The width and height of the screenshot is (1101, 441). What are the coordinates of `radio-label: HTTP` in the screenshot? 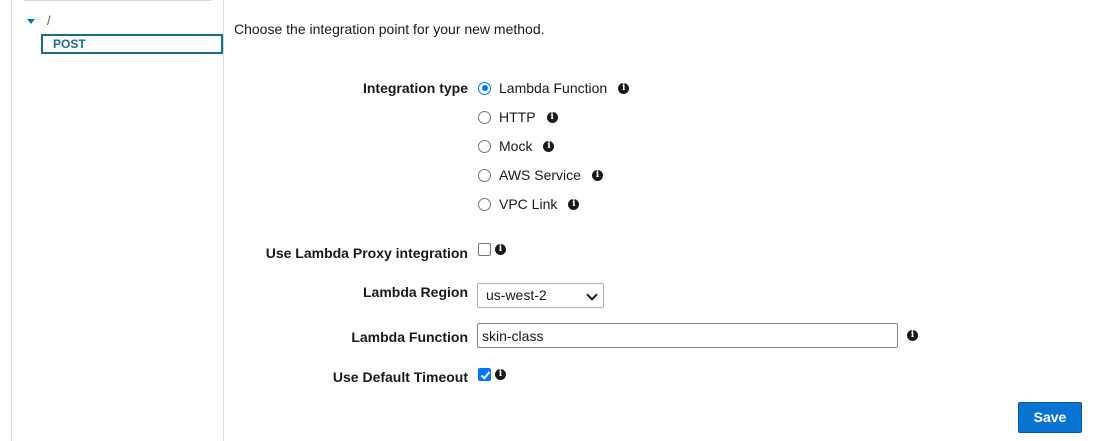 It's located at (517, 117).